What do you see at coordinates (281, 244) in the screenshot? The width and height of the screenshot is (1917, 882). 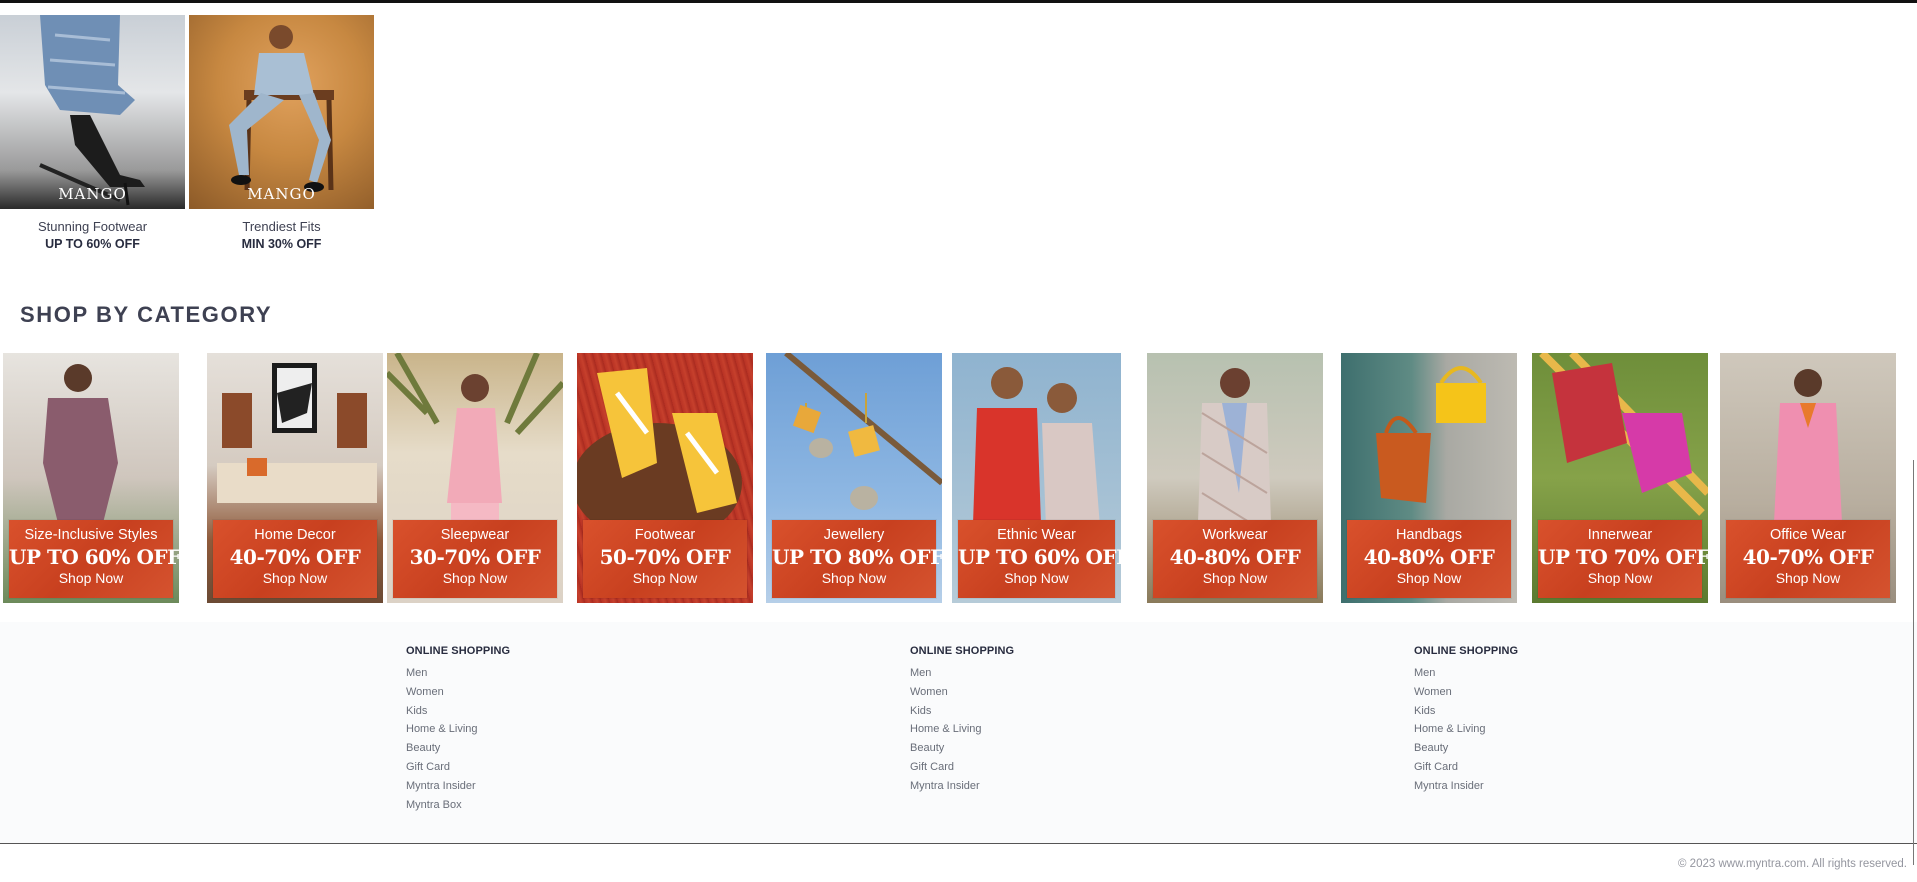 I see `promo-offer: MIN 30% OFF` at bounding box center [281, 244].